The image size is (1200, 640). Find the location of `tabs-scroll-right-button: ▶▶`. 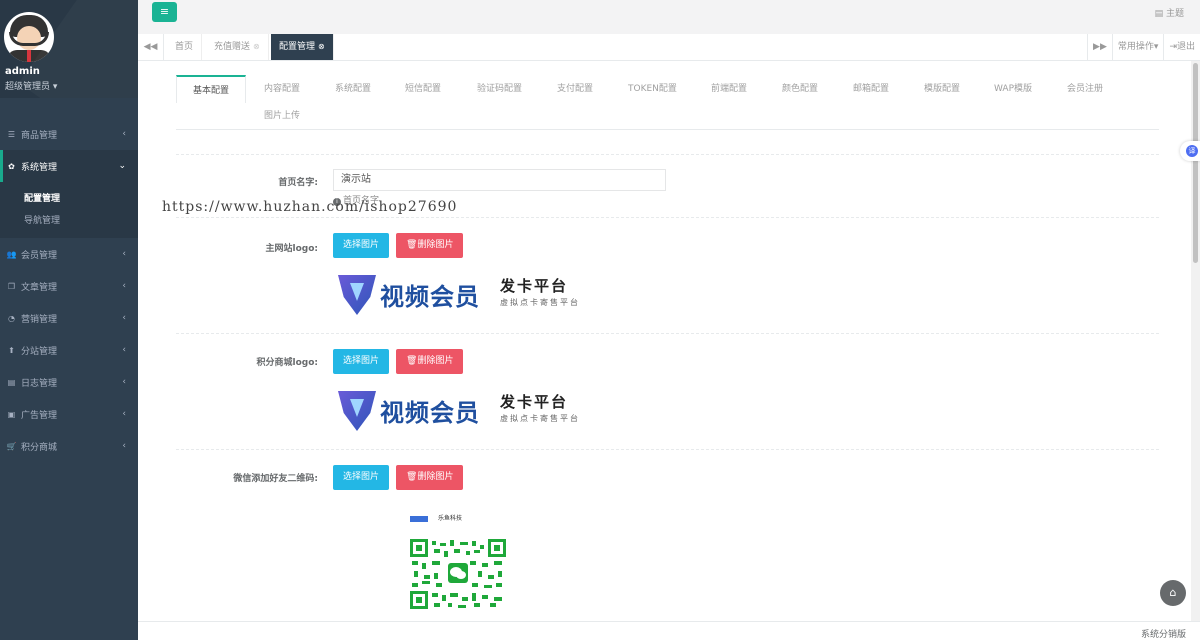

tabs-scroll-right-button: ▶▶ is located at coordinates (1099, 47).